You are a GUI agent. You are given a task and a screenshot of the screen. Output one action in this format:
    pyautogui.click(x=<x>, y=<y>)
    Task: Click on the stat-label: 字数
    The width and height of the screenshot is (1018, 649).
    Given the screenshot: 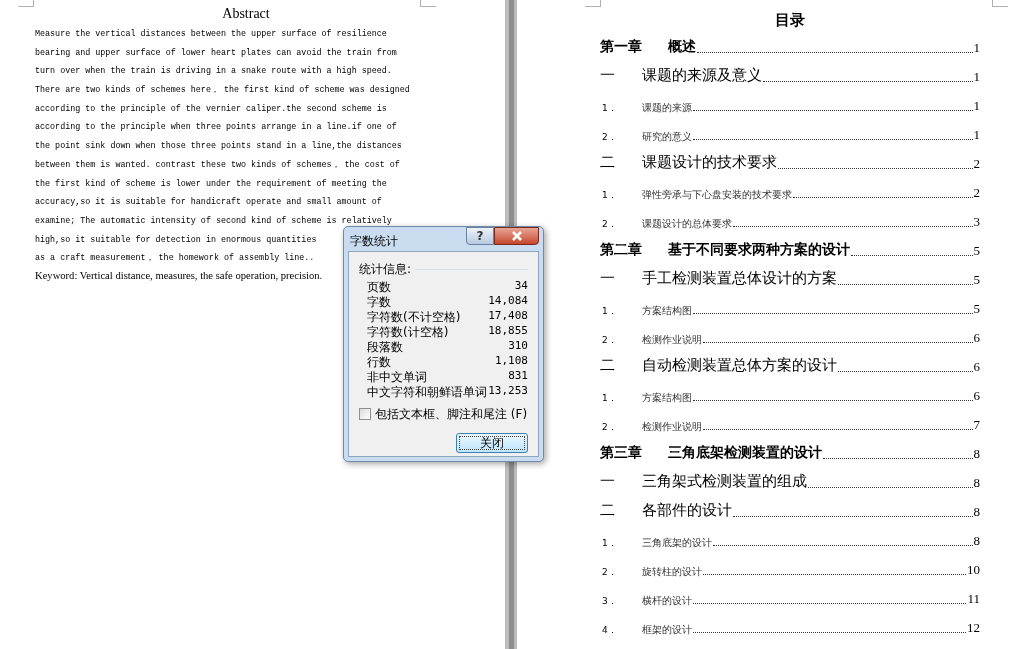 What is the action you would take?
    pyautogui.click(x=379, y=302)
    